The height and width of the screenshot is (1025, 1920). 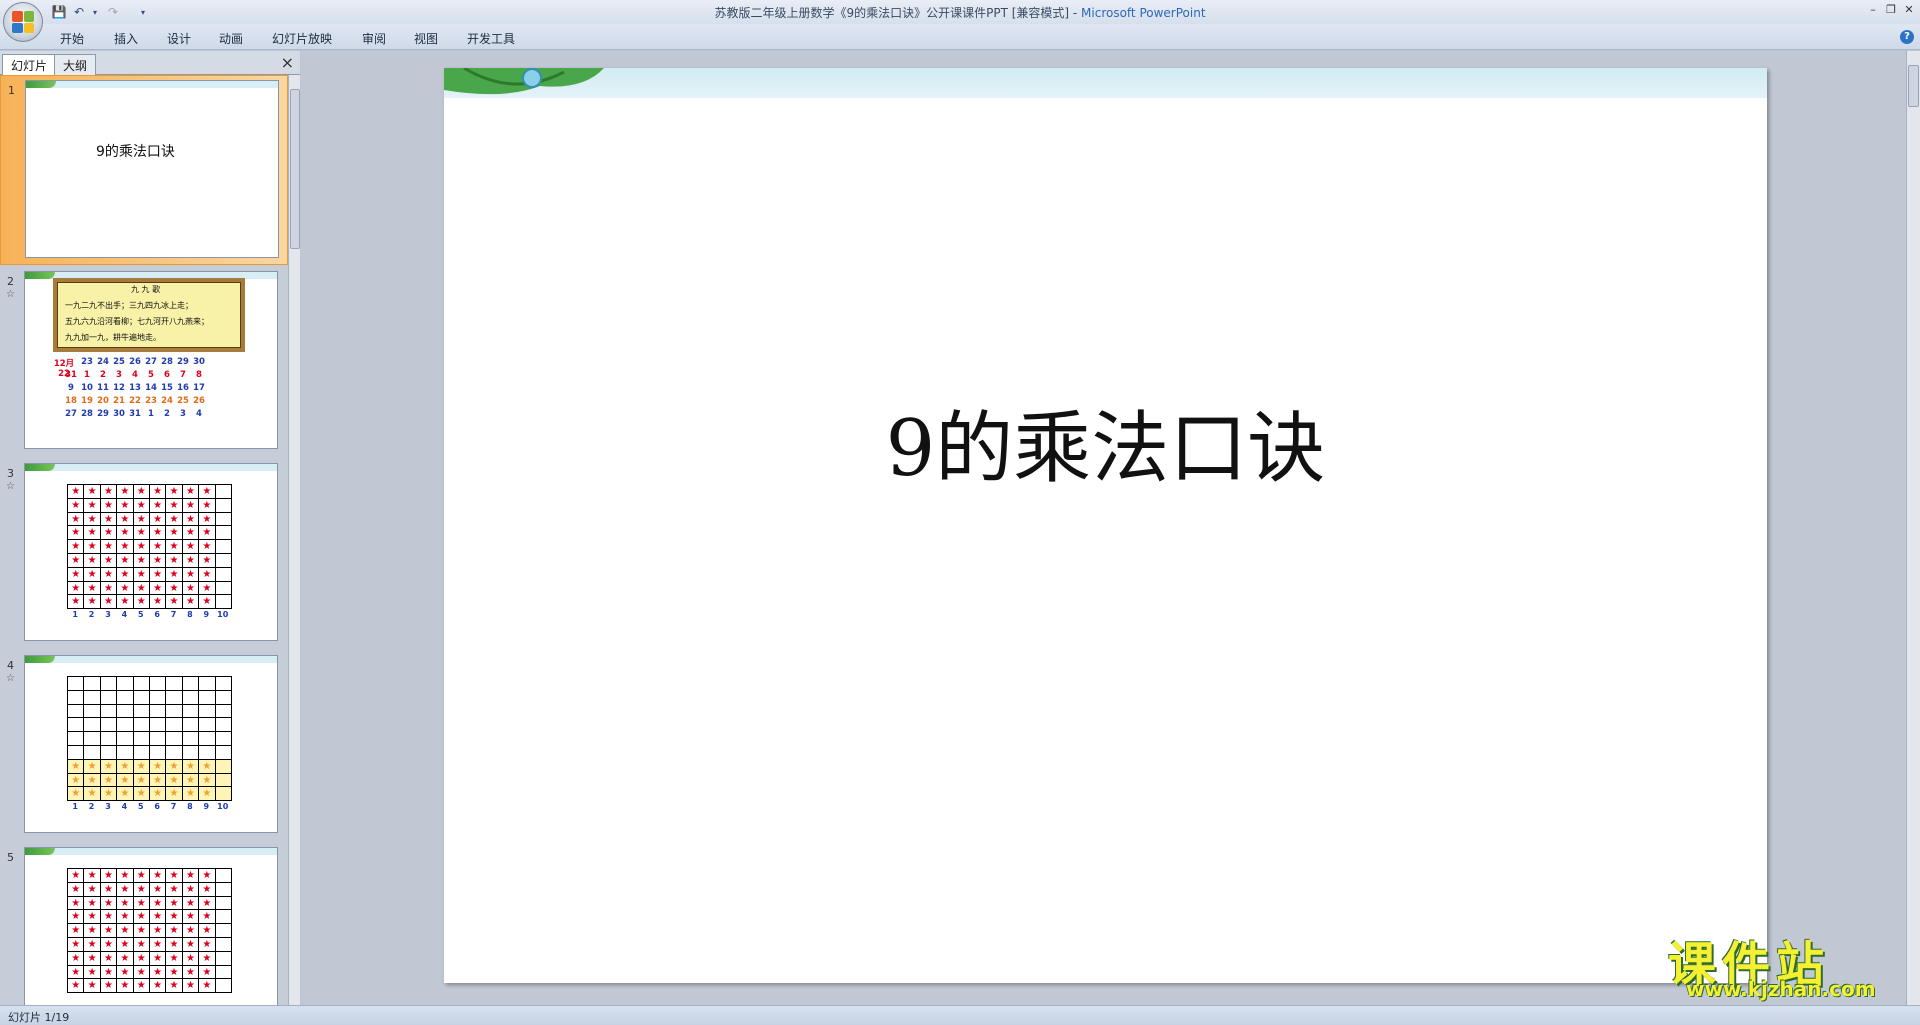 I want to click on animation-star-icon: ☆, so click(x=10, y=486).